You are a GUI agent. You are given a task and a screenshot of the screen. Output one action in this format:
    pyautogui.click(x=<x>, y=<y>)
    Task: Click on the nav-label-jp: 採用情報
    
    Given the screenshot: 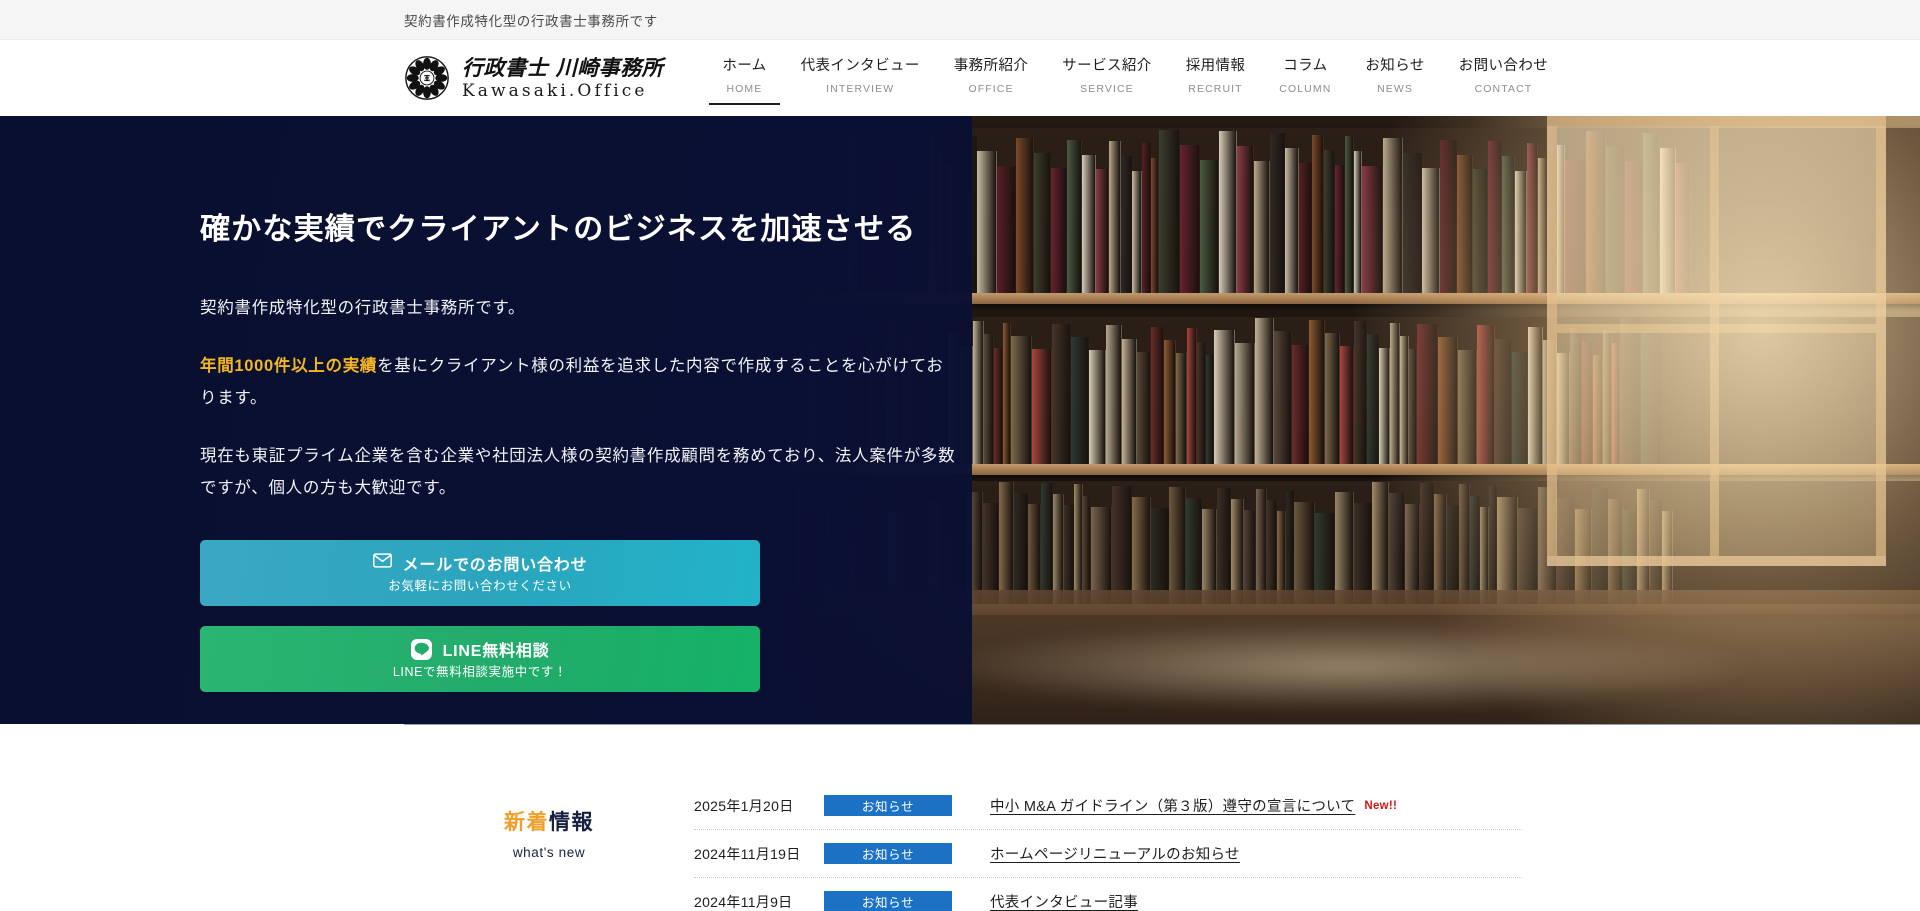 What is the action you would take?
    pyautogui.click(x=1215, y=66)
    